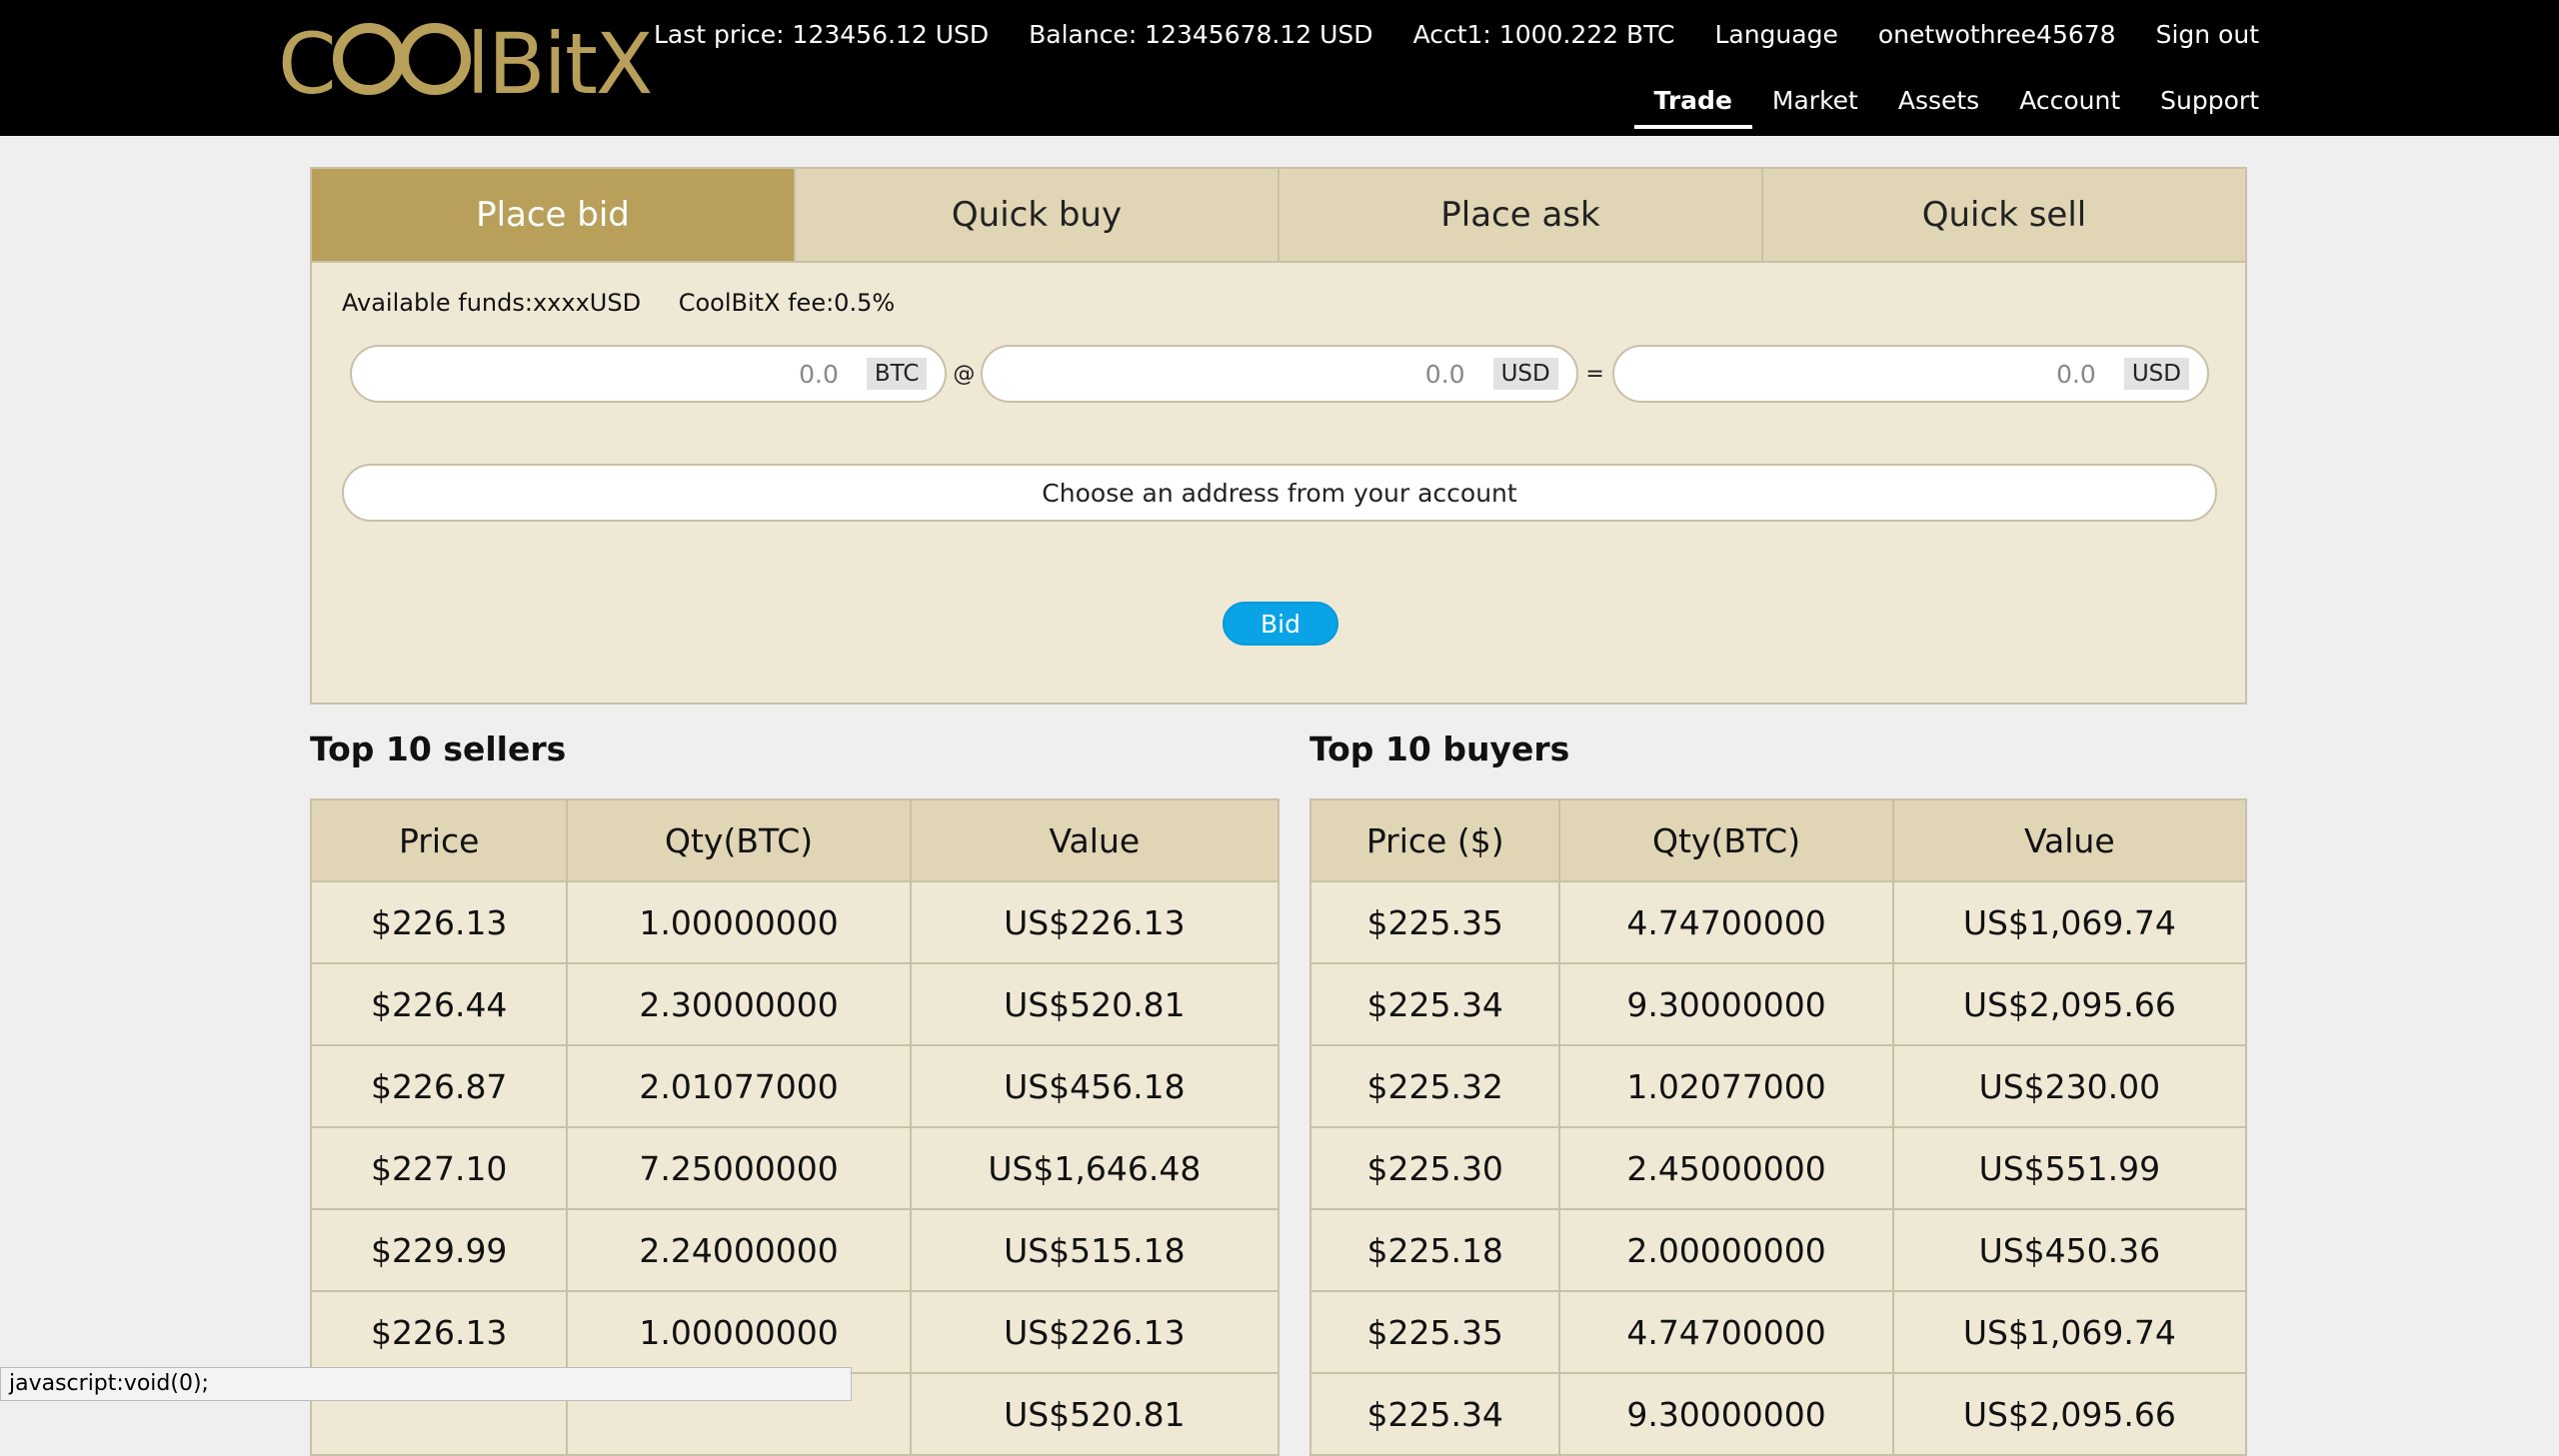 Image resolution: width=2559 pixels, height=1456 pixels. I want to click on table-row: $225.30 2.45000000 US$551.99, so click(1778, 1168).